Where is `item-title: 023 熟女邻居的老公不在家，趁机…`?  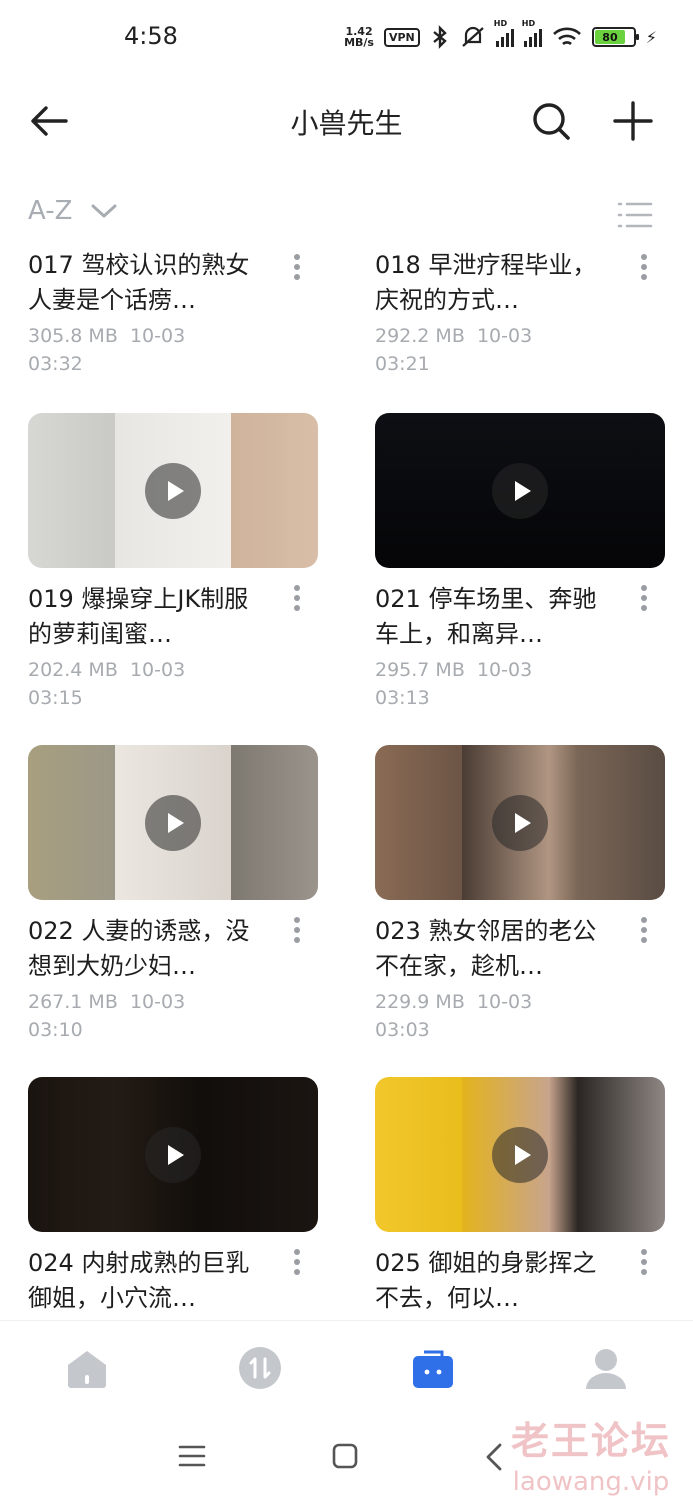
item-title: 023 熟女邻居的老公不在家，趁机… is located at coordinates (486, 948).